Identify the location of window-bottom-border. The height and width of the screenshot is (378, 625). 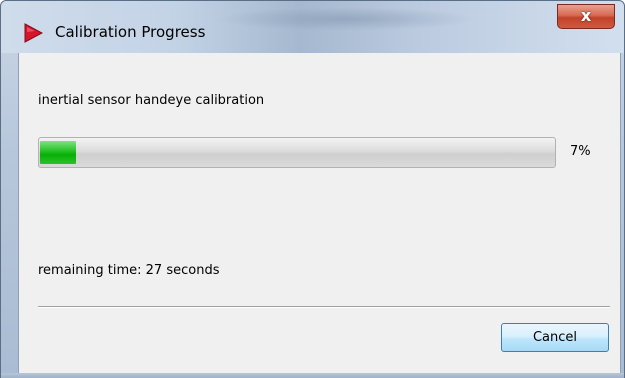
(312, 375).